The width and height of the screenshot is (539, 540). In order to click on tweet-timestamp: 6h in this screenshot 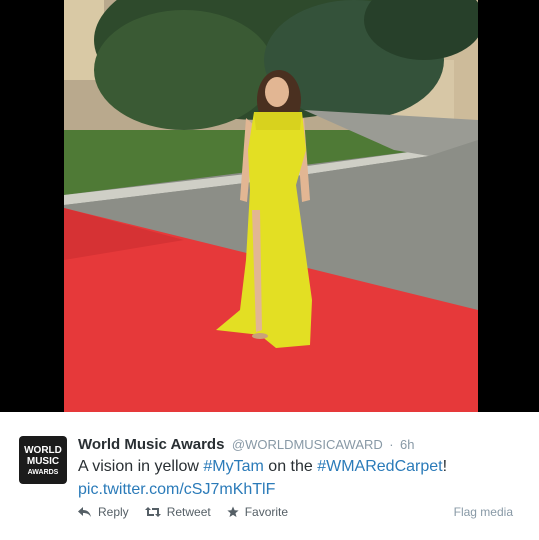, I will do `click(407, 444)`.